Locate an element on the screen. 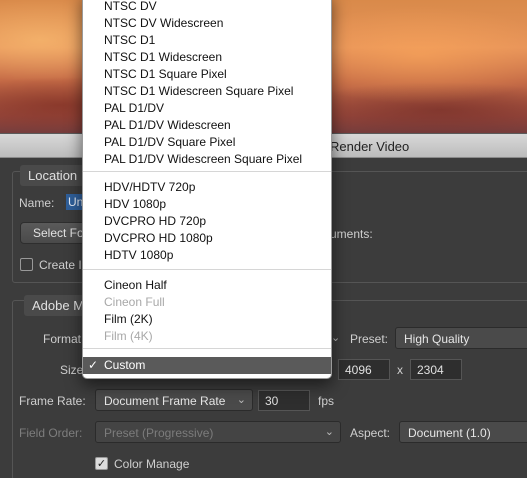  field-order-select: Preset (Progressive) ⌄ is located at coordinates (218, 432).